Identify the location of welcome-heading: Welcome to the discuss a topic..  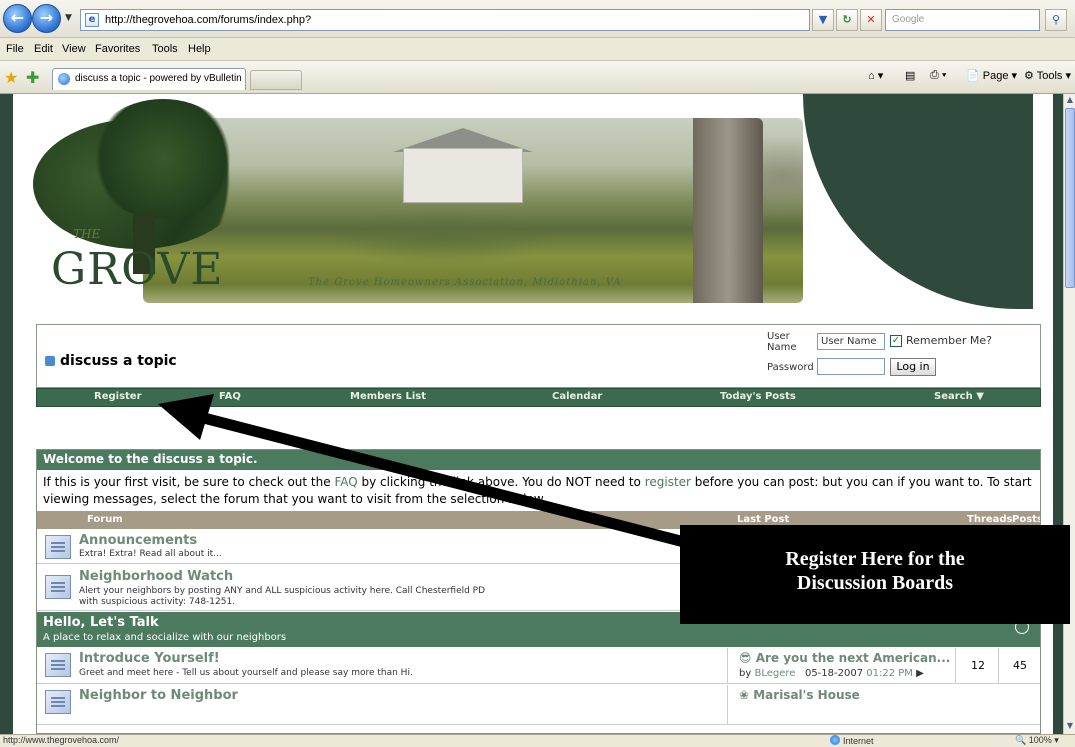
(538, 460).